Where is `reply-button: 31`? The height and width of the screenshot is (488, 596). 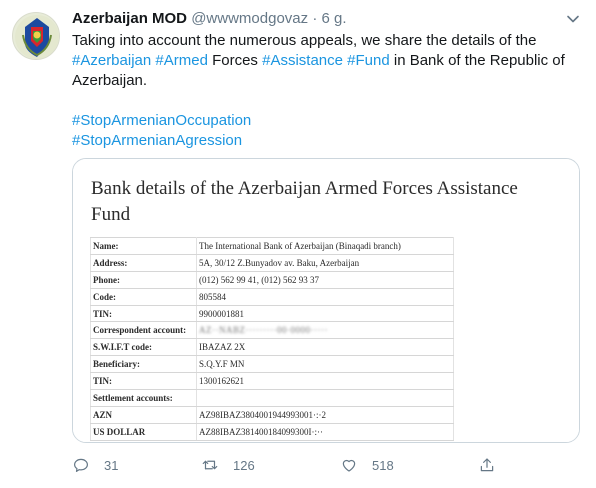 reply-button: 31 is located at coordinates (95, 465).